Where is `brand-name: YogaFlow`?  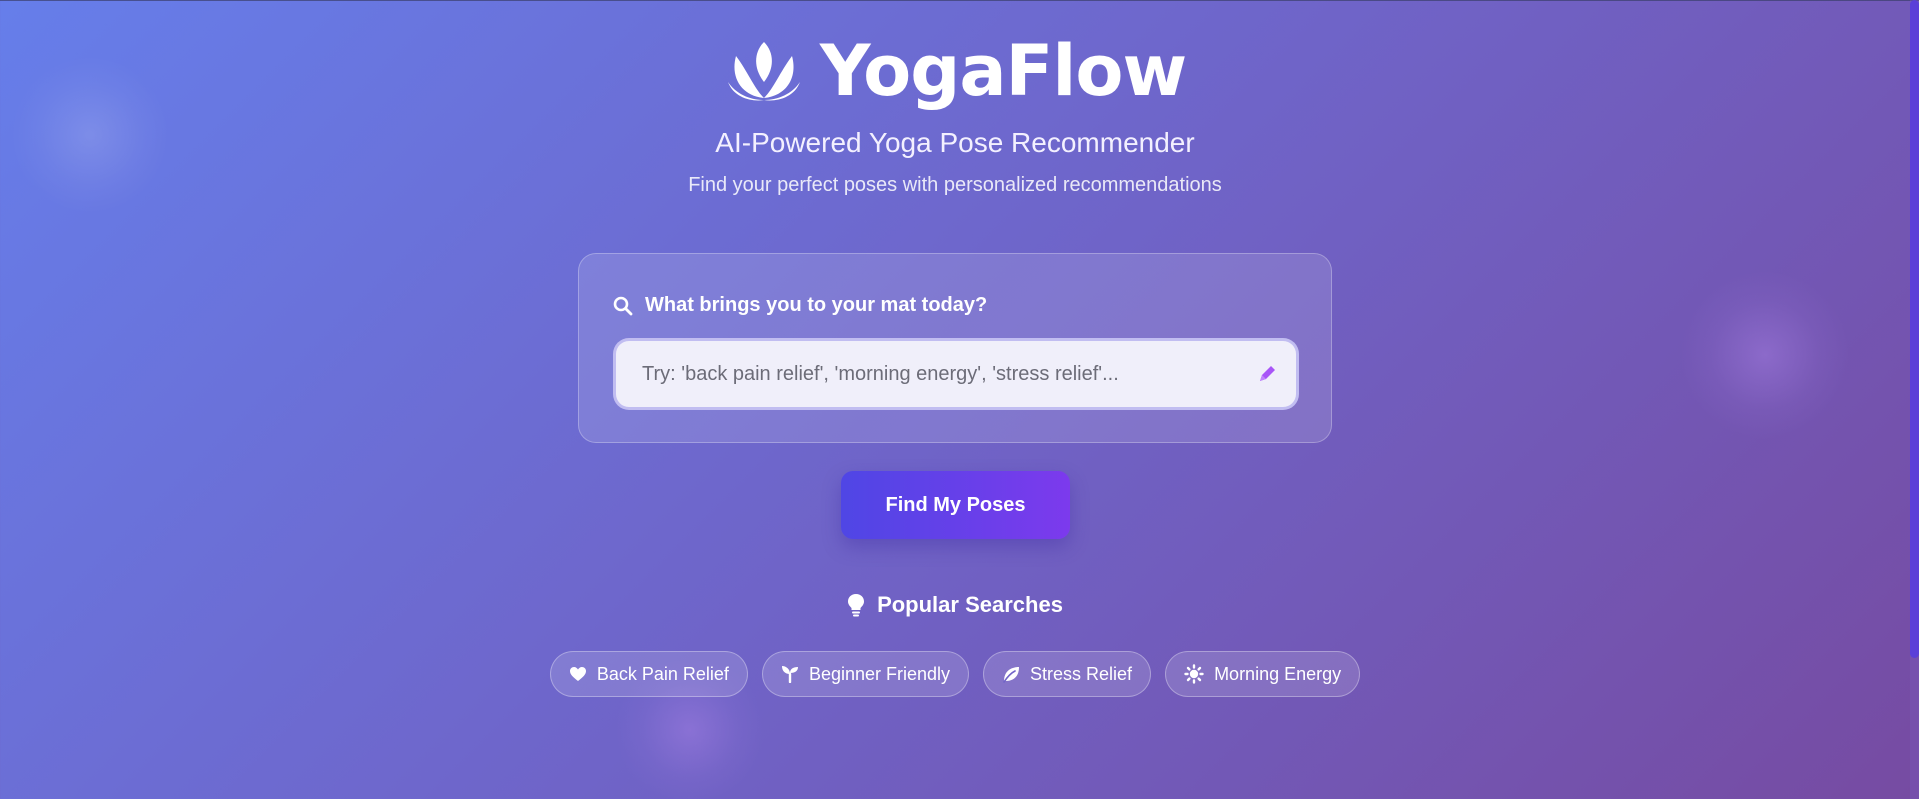 brand-name: YogaFlow is located at coordinates (1003, 71).